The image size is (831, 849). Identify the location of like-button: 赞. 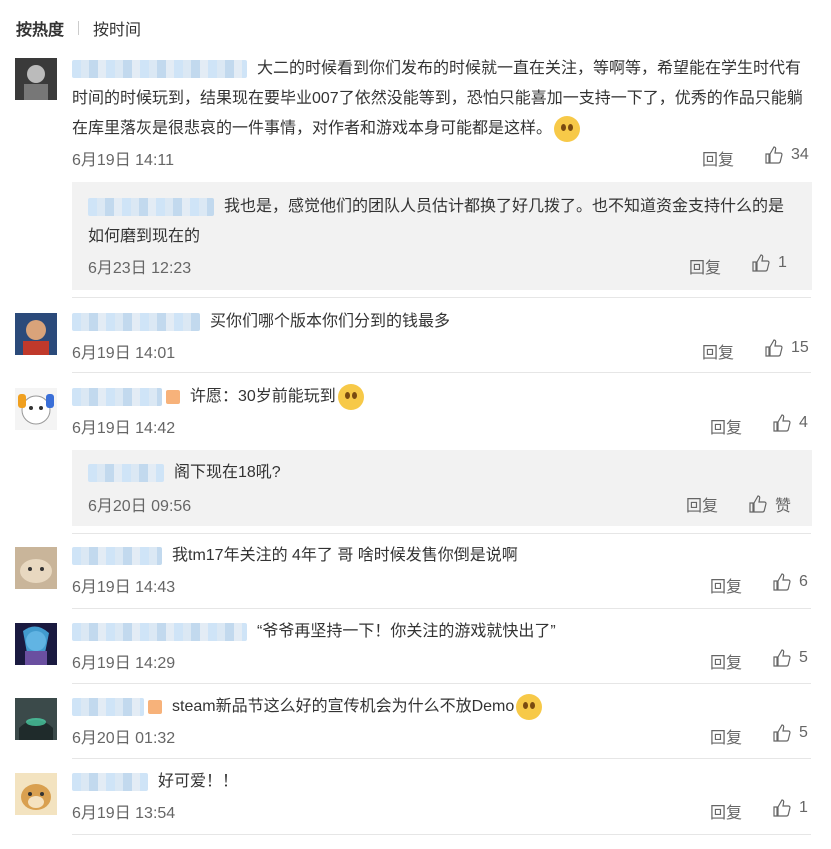
(770, 504).